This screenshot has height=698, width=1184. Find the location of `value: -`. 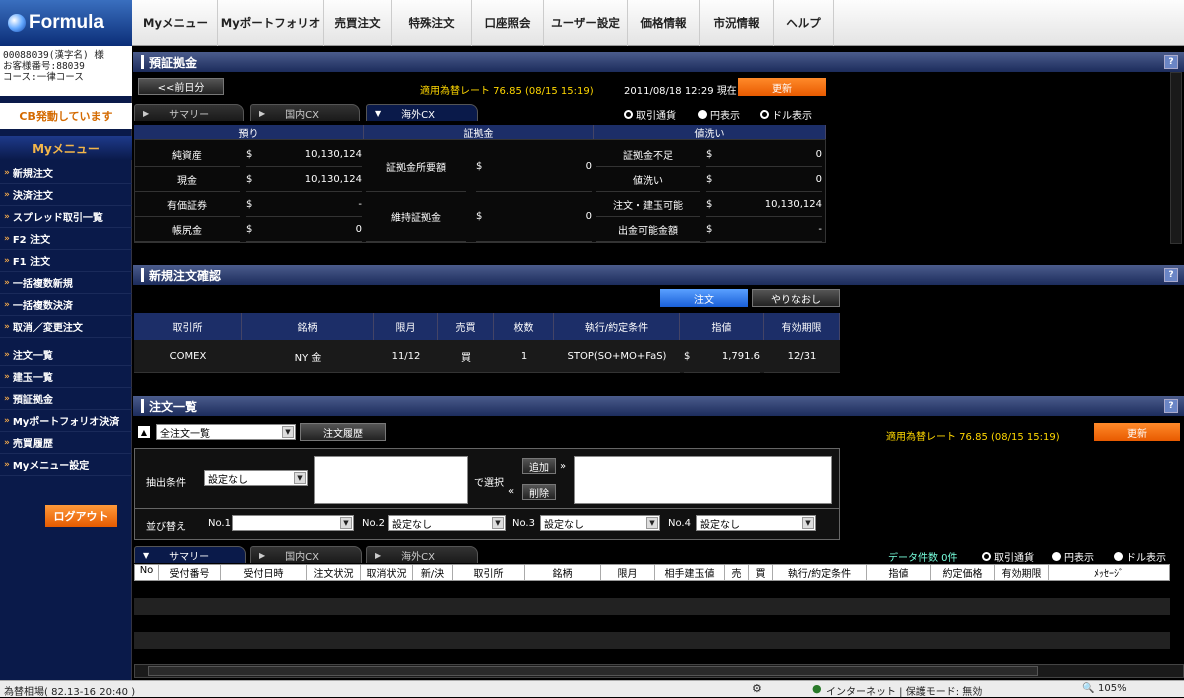

value: - is located at coordinates (774, 229).